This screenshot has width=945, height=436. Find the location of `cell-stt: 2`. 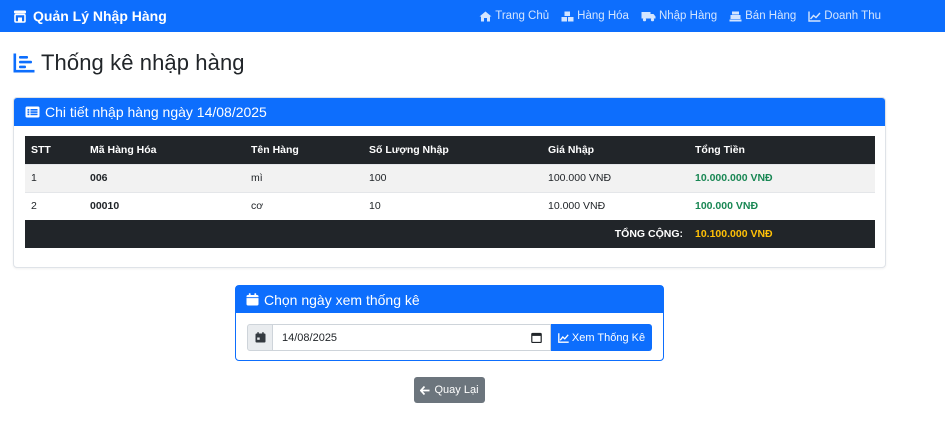

cell-stt: 2 is located at coordinates (54, 205).